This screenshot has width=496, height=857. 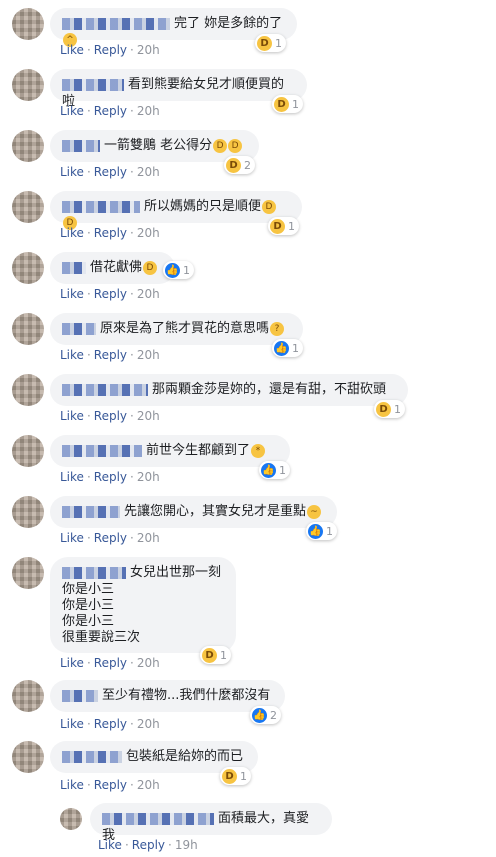 I want to click on comment-bubble: 先讓您開心，其實女兒才是重點 ~, so click(x=193, y=512).